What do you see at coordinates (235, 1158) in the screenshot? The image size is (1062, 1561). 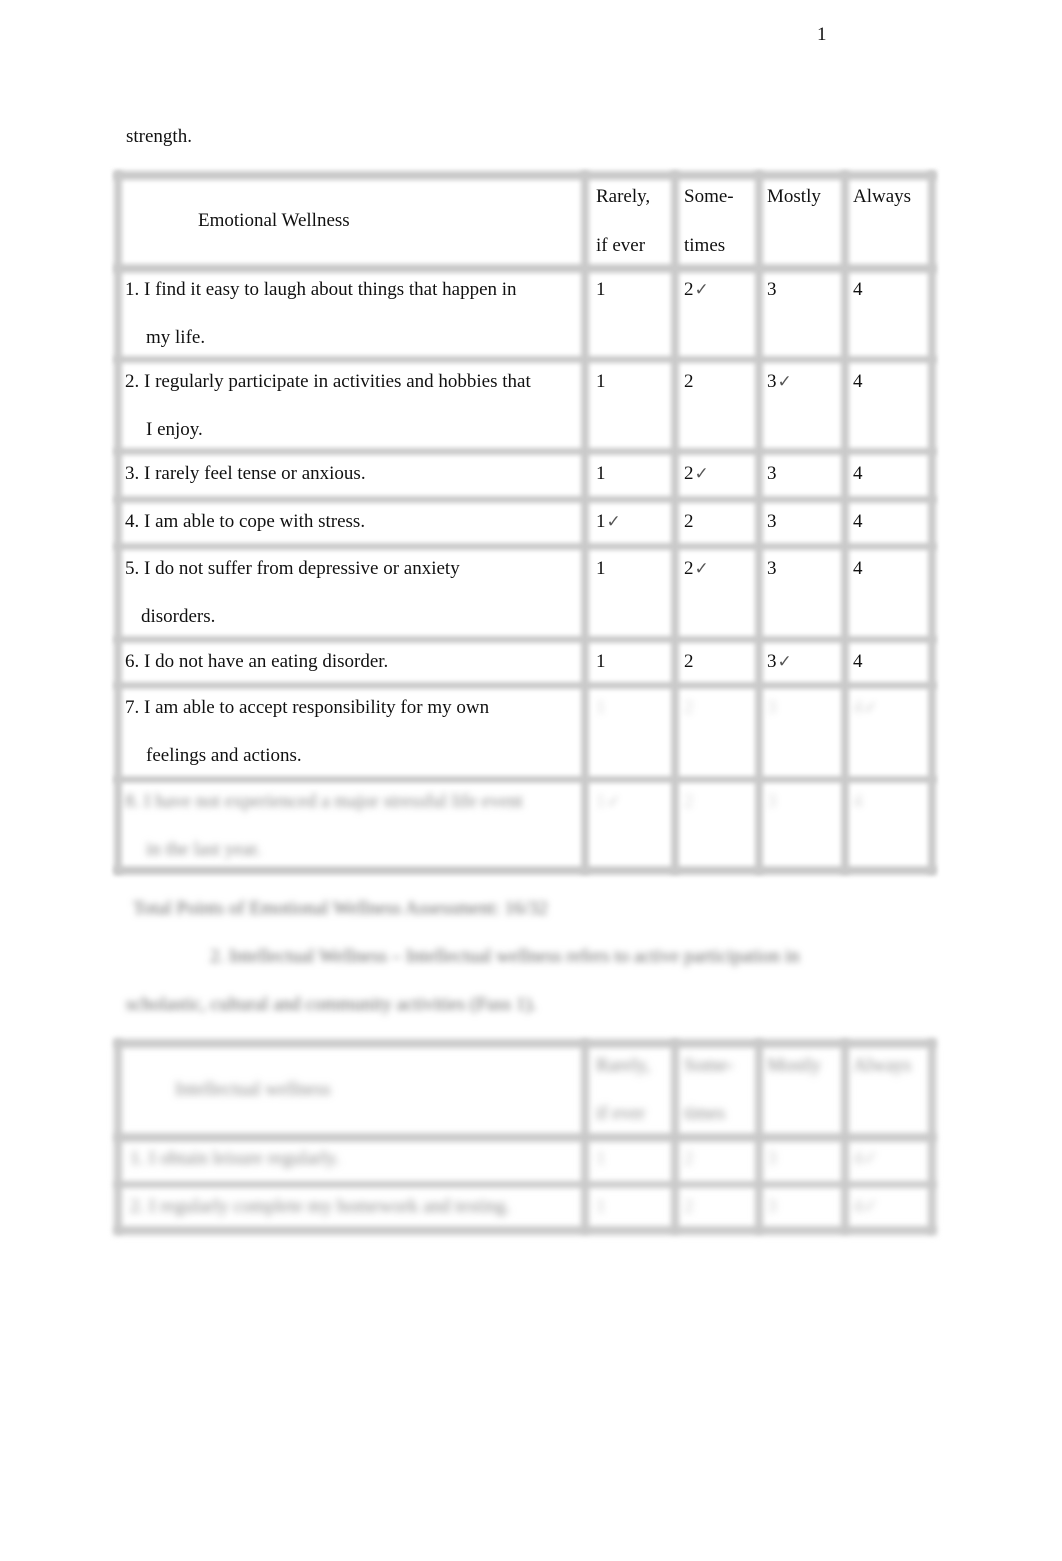 I see `question-text: 1. I obtain leisure regularly.` at bounding box center [235, 1158].